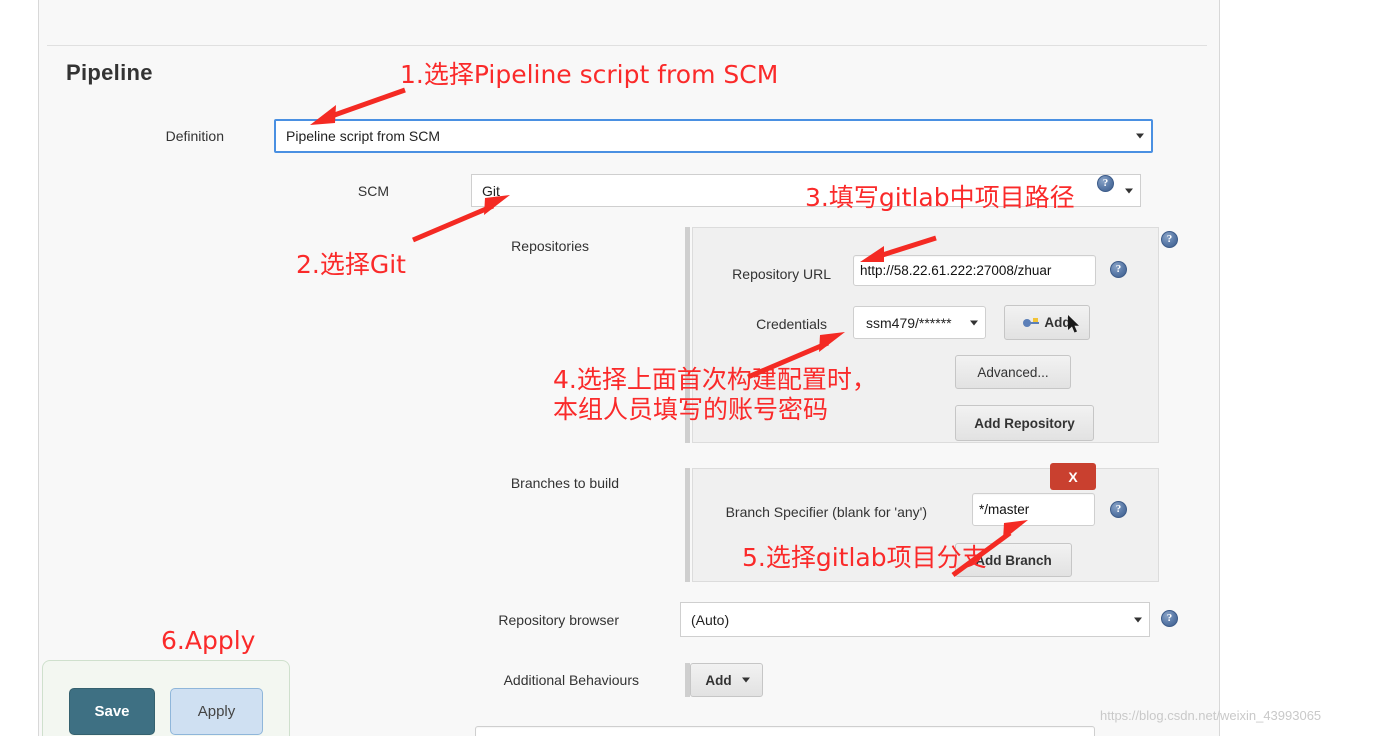 This screenshot has height=736, width=1378. What do you see at coordinates (781, 274) in the screenshot?
I see `repository-url-label: Repository URL` at bounding box center [781, 274].